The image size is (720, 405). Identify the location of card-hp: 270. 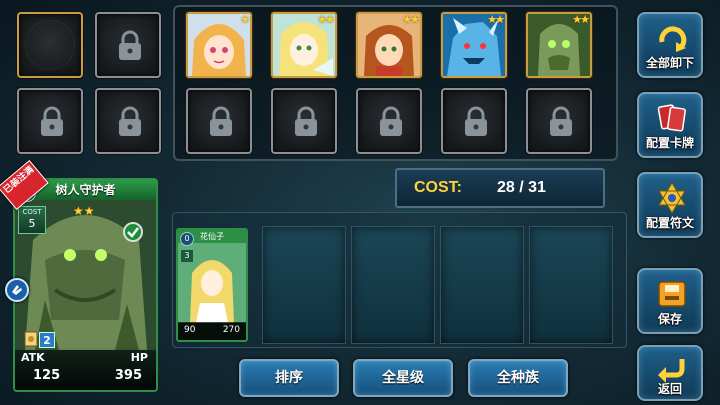
(231, 330).